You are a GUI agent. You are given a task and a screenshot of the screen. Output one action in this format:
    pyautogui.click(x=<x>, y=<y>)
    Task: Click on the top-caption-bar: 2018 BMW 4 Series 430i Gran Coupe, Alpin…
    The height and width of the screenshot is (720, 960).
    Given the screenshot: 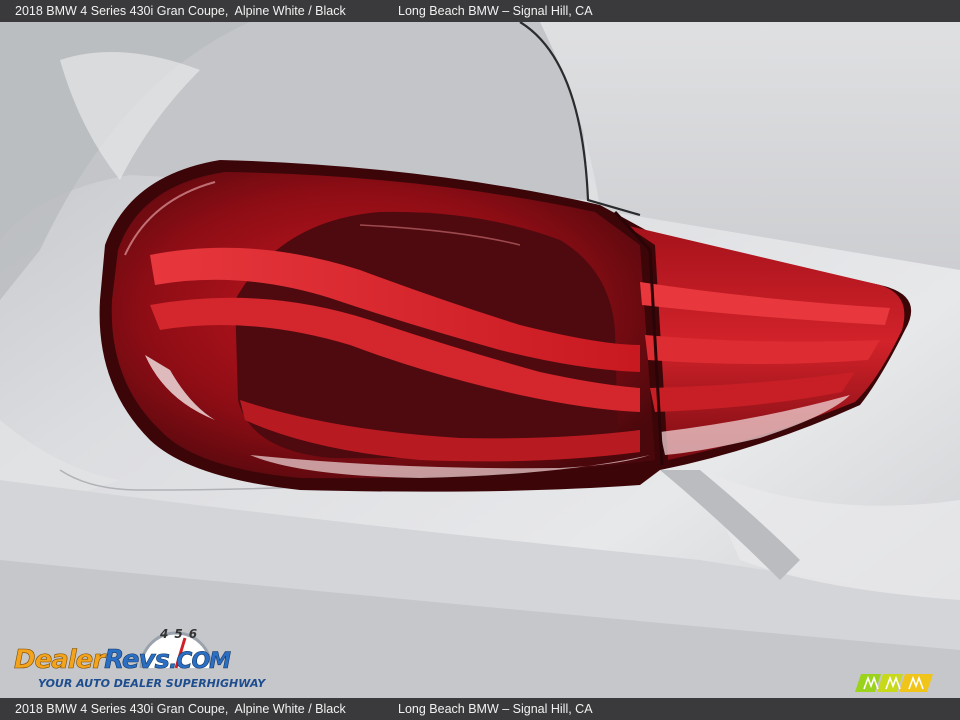 What is the action you would take?
    pyautogui.click(x=480, y=11)
    